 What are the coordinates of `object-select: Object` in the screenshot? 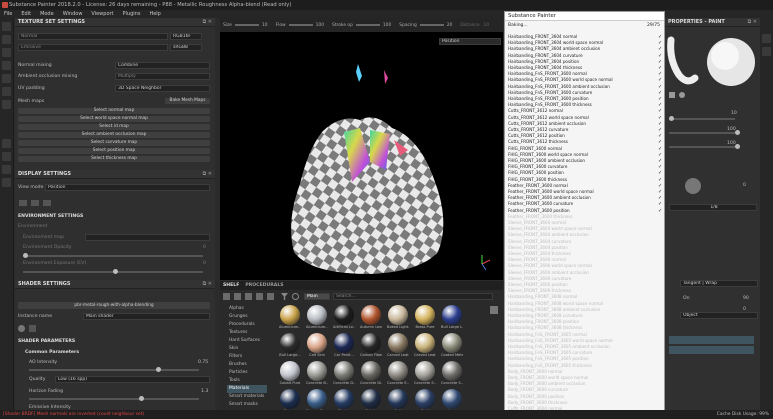 It's located at (719, 315).